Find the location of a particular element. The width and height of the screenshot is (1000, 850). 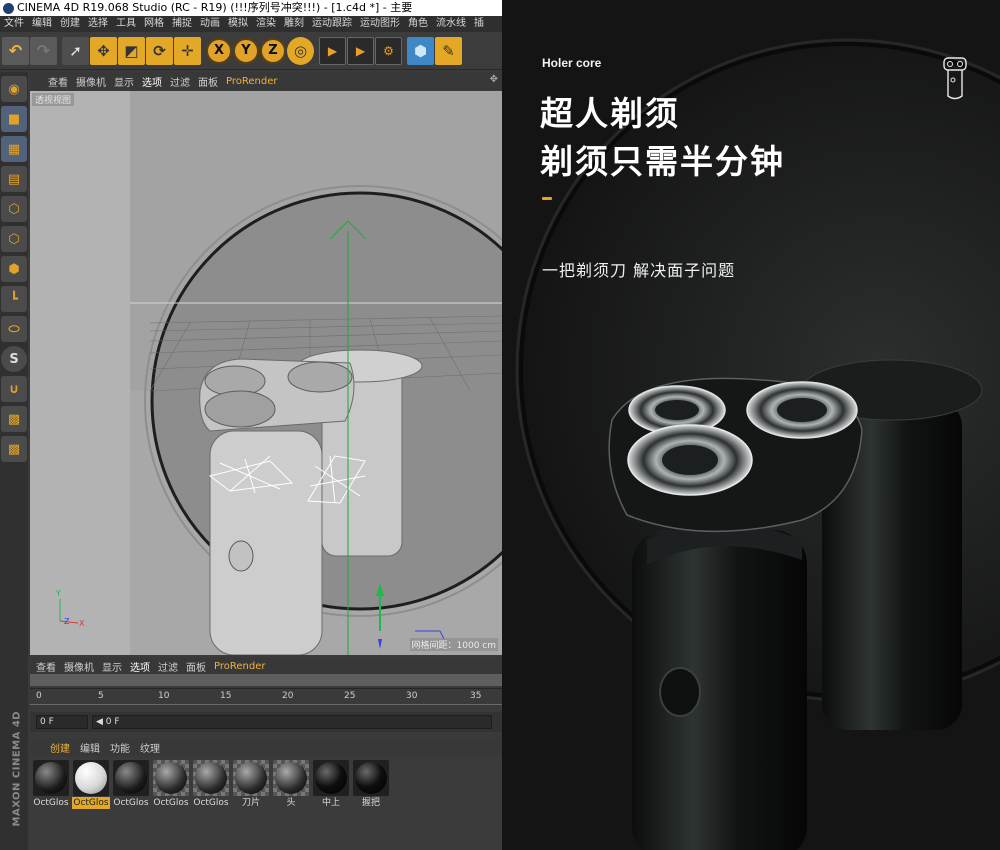

secondary-menu-display: 显示 is located at coordinates (112, 666).